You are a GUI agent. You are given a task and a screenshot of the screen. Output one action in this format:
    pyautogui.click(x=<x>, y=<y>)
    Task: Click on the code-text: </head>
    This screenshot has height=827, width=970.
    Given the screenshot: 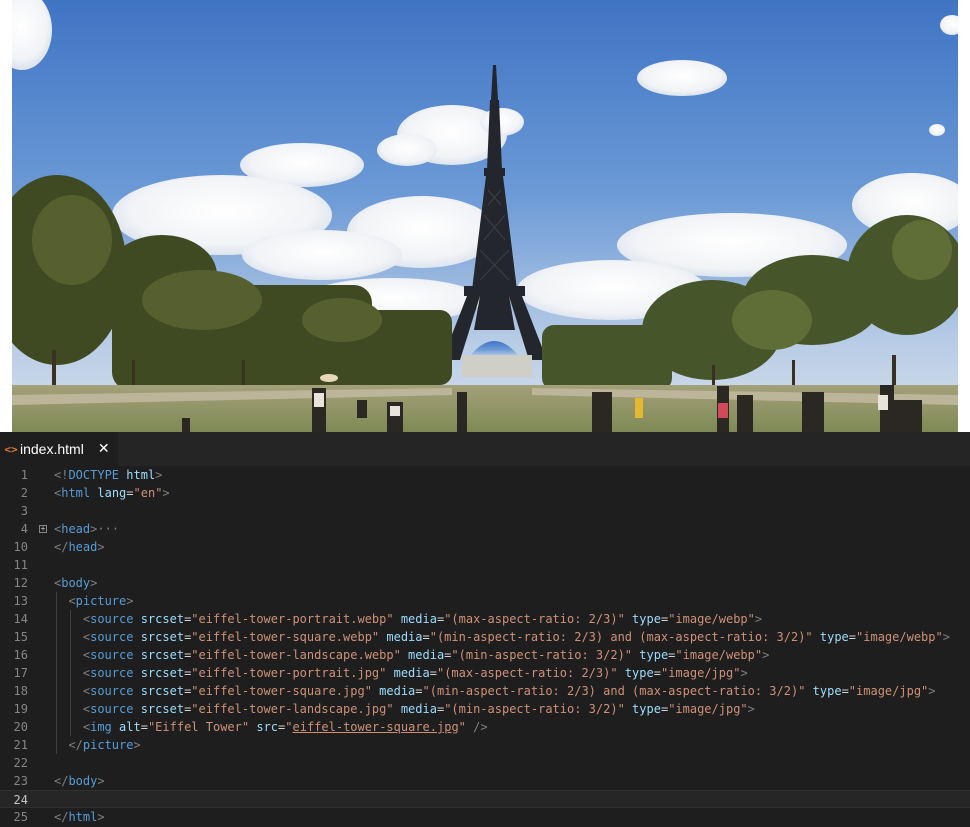 What is the action you would take?
    pyautogui.click(x=79, y=547)
    